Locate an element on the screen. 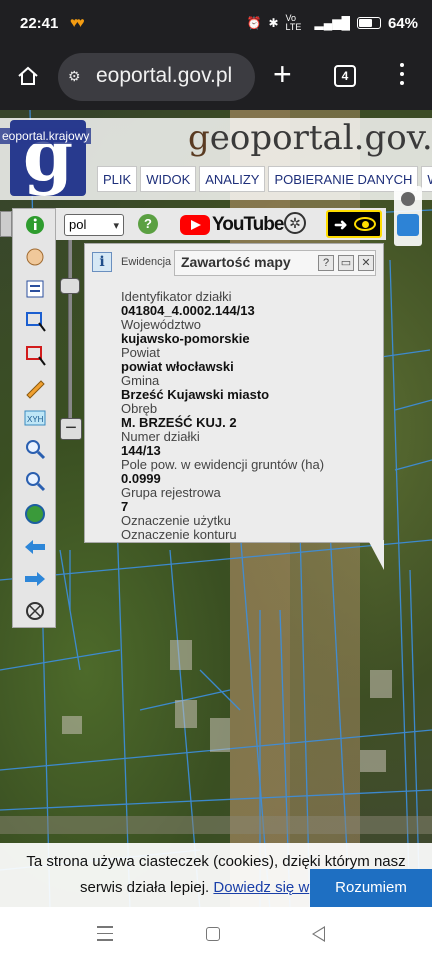 The image size is (432, 960). visibility-panel is located at coordinates (408, 216).